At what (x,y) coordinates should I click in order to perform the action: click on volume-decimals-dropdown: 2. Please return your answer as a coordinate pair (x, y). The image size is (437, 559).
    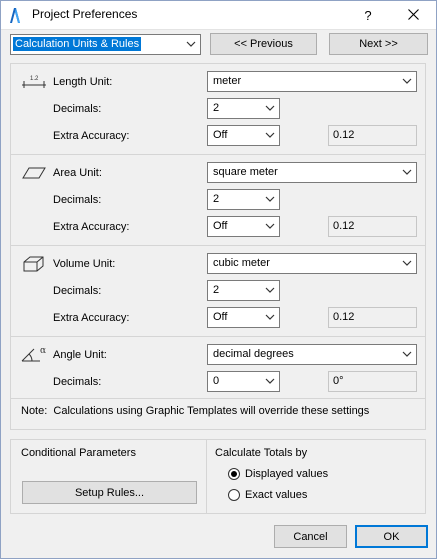
    Looking at the image, I should click on (243, 290).